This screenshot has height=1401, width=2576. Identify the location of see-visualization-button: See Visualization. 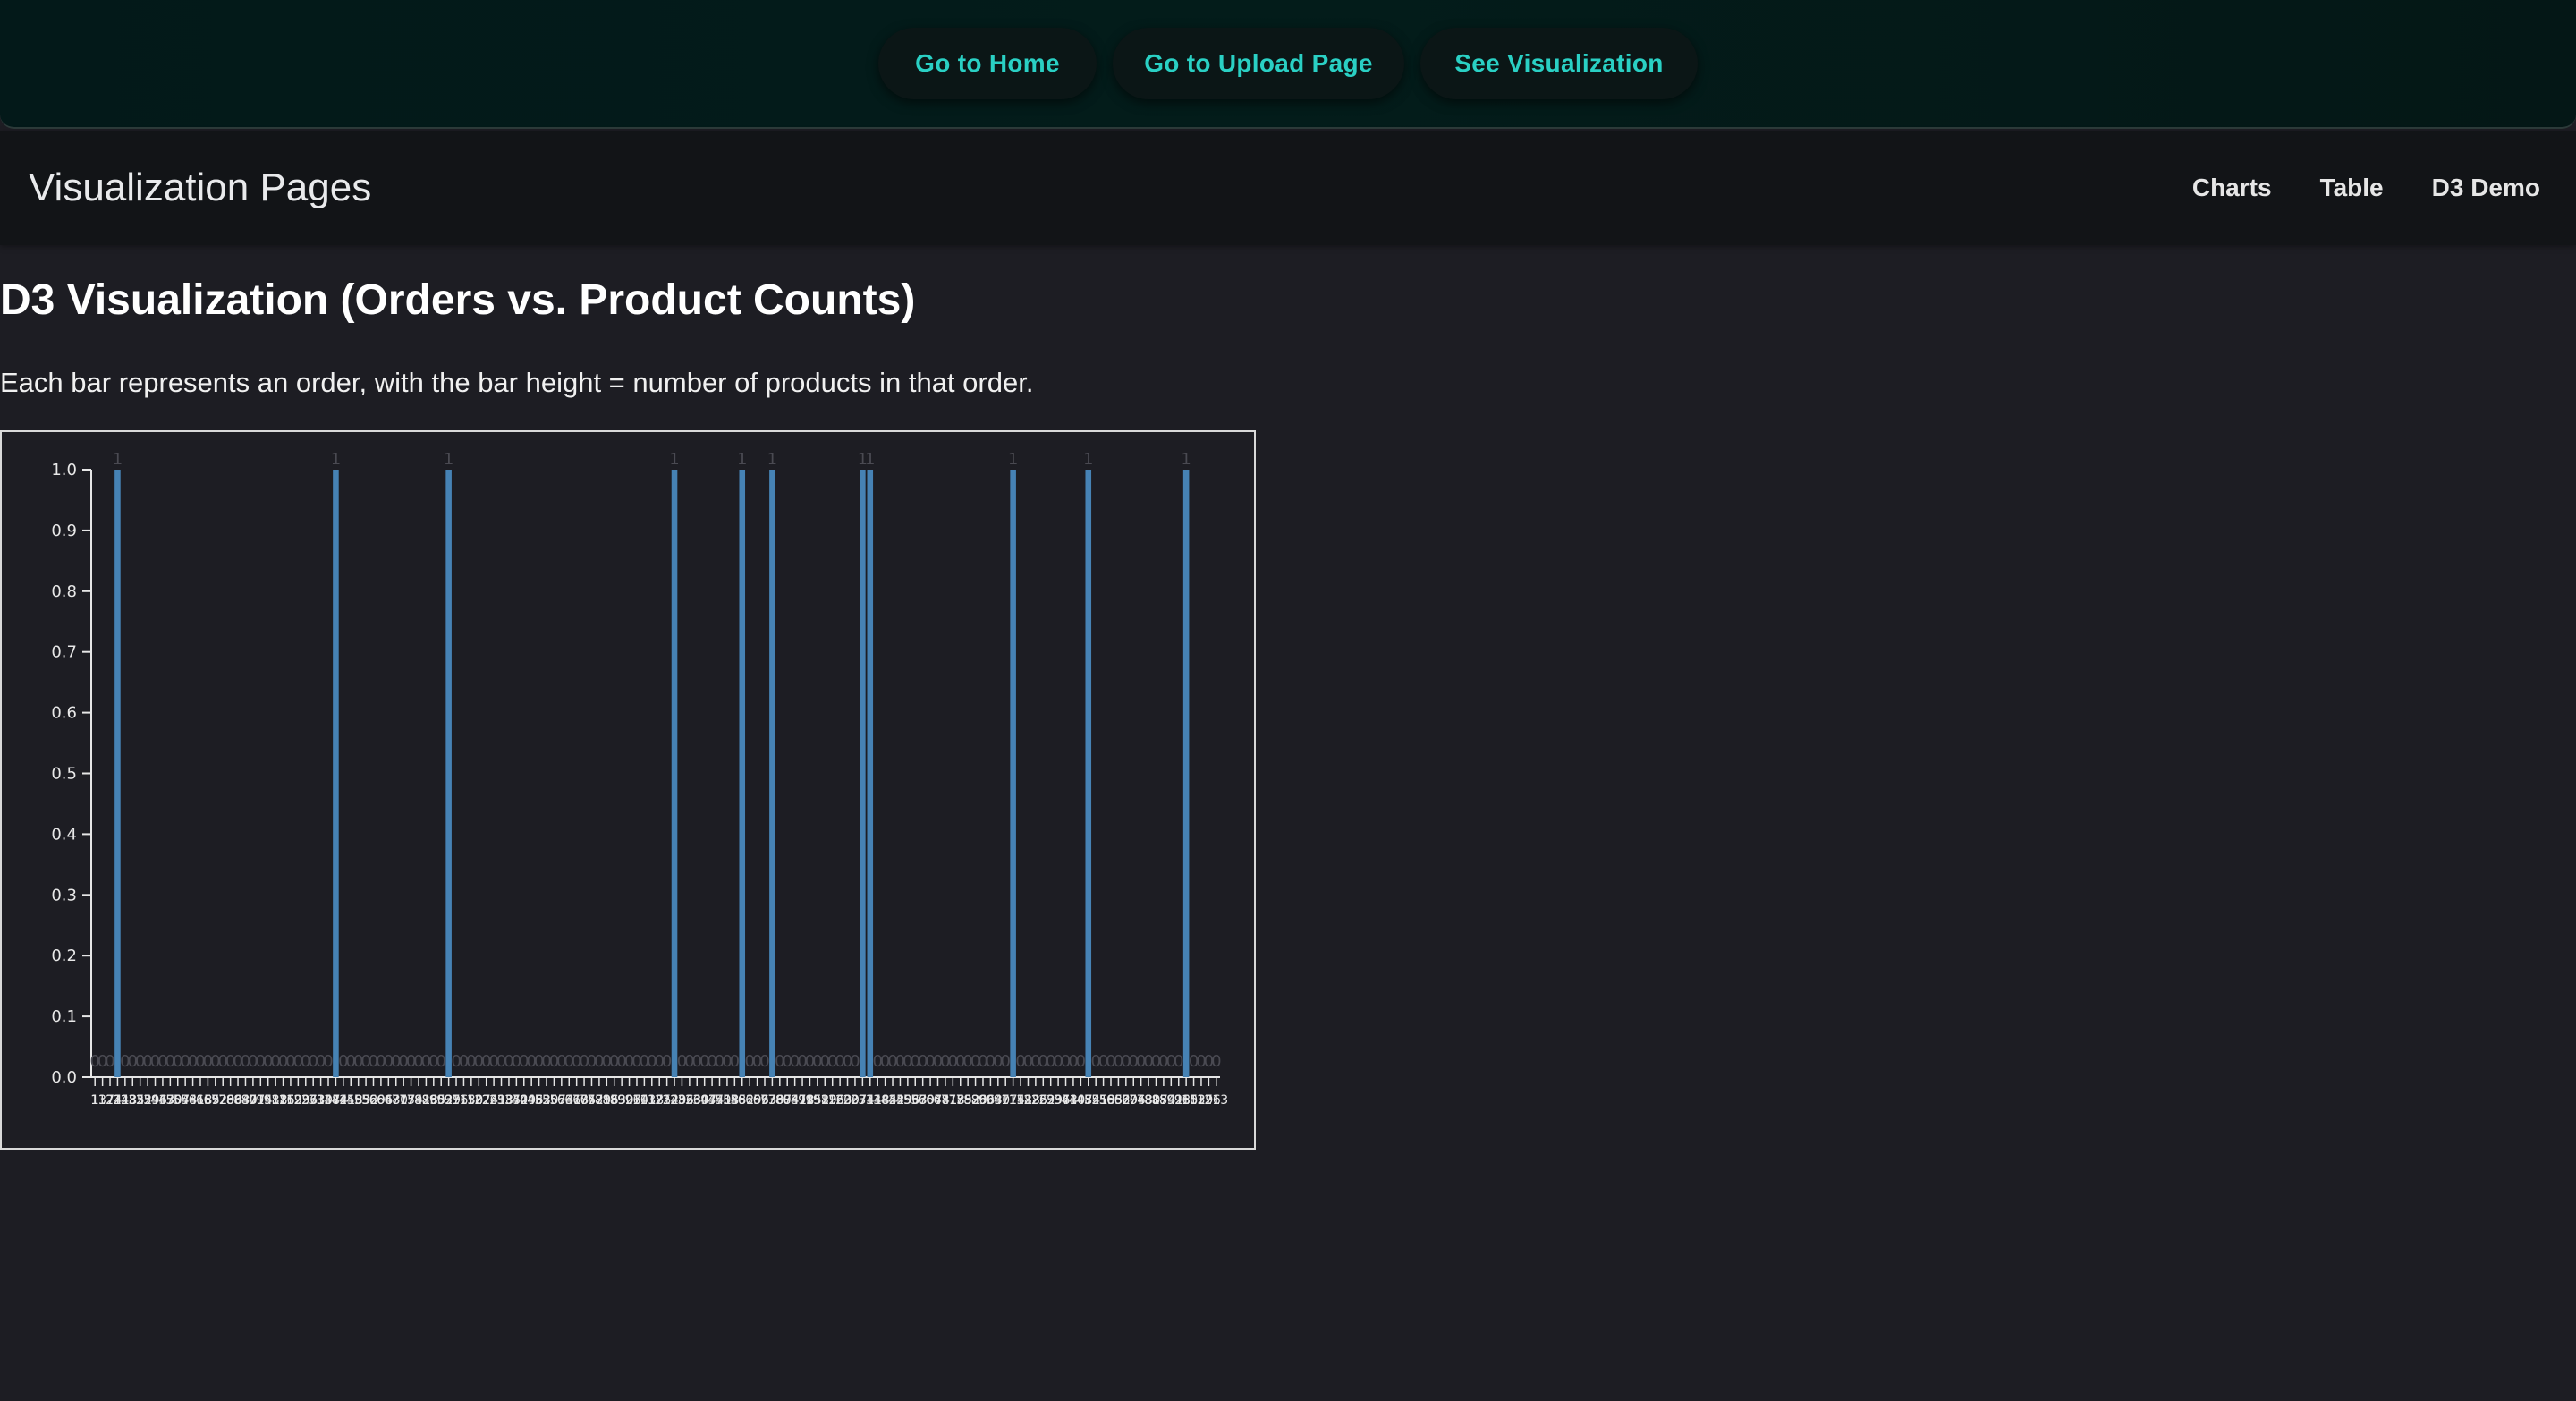
(1559, 64).